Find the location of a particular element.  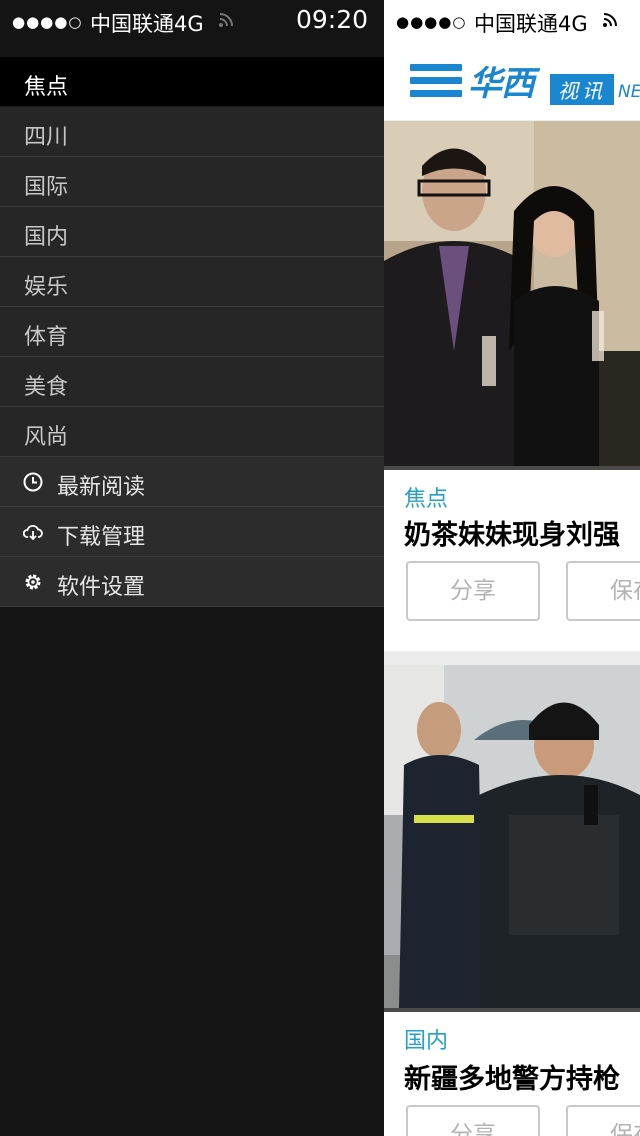

status-bar: ●●●●○ 中国联通4G 09:20 is located at coordinates (192, 20).